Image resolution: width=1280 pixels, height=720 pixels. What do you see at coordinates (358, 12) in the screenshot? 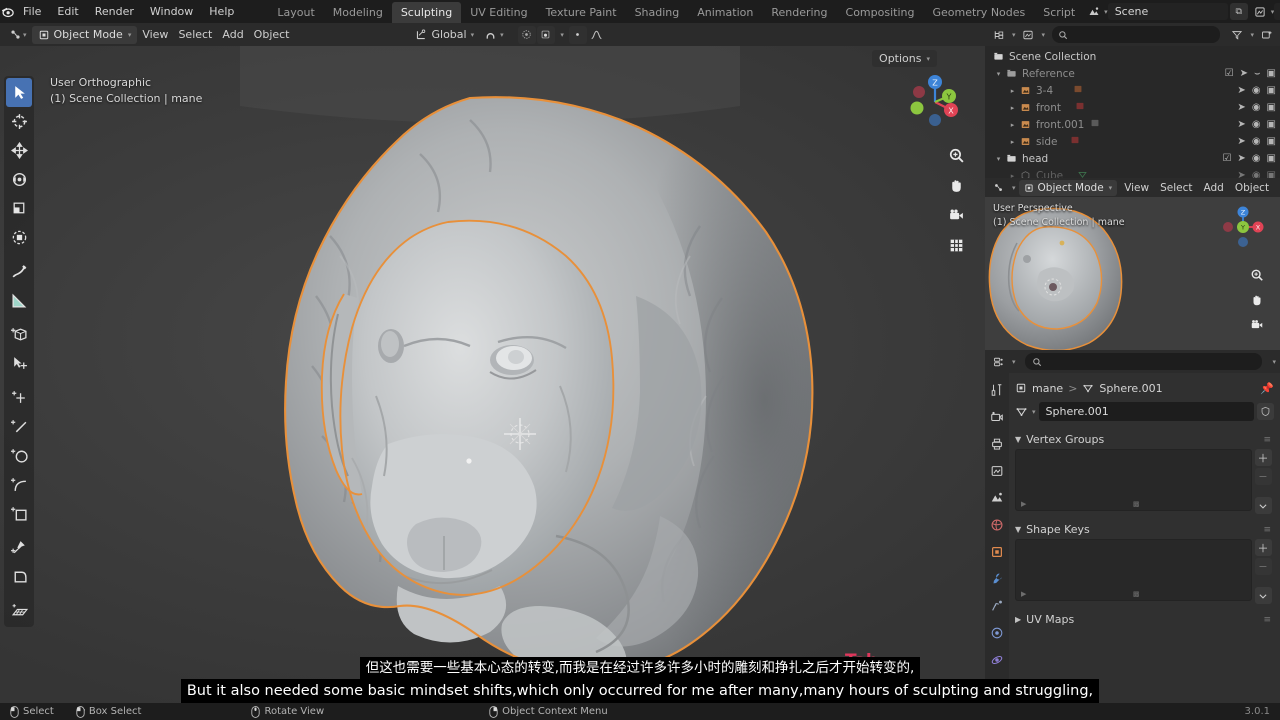
I see `workspace-tab-modeling: Modeling` at bounding box center [358, 12].